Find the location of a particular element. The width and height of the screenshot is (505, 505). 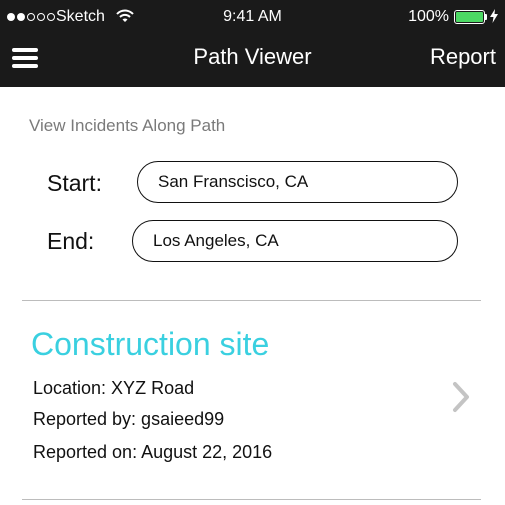

chevron-right-icon is located at coordinates (461, 399).